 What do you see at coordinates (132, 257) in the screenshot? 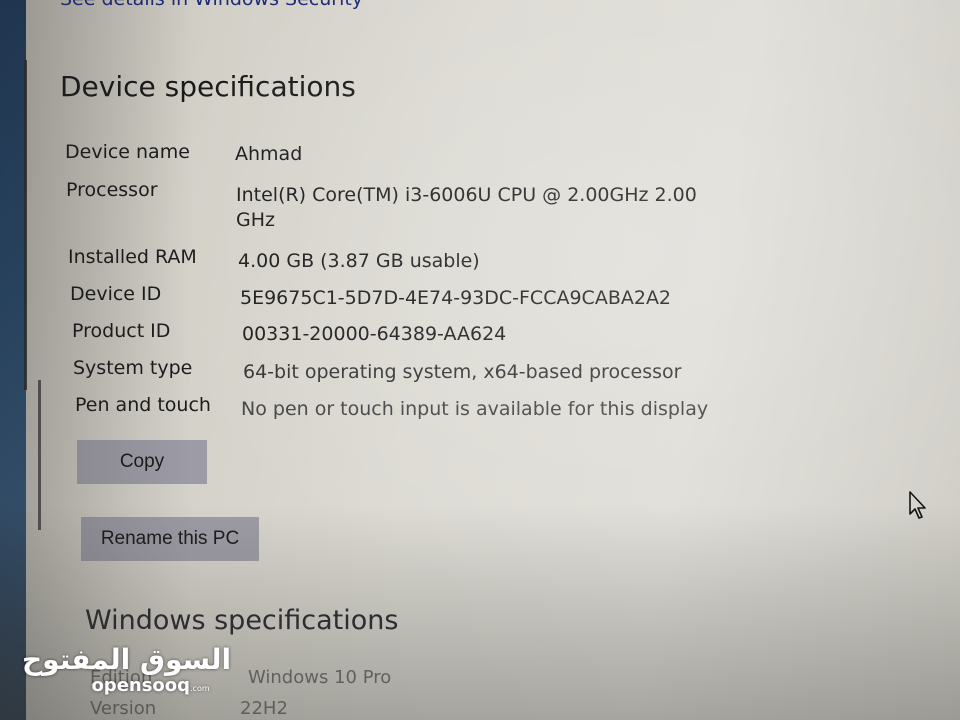
I see `spec-label: Installed RAM` at bounding box center [132, 257].